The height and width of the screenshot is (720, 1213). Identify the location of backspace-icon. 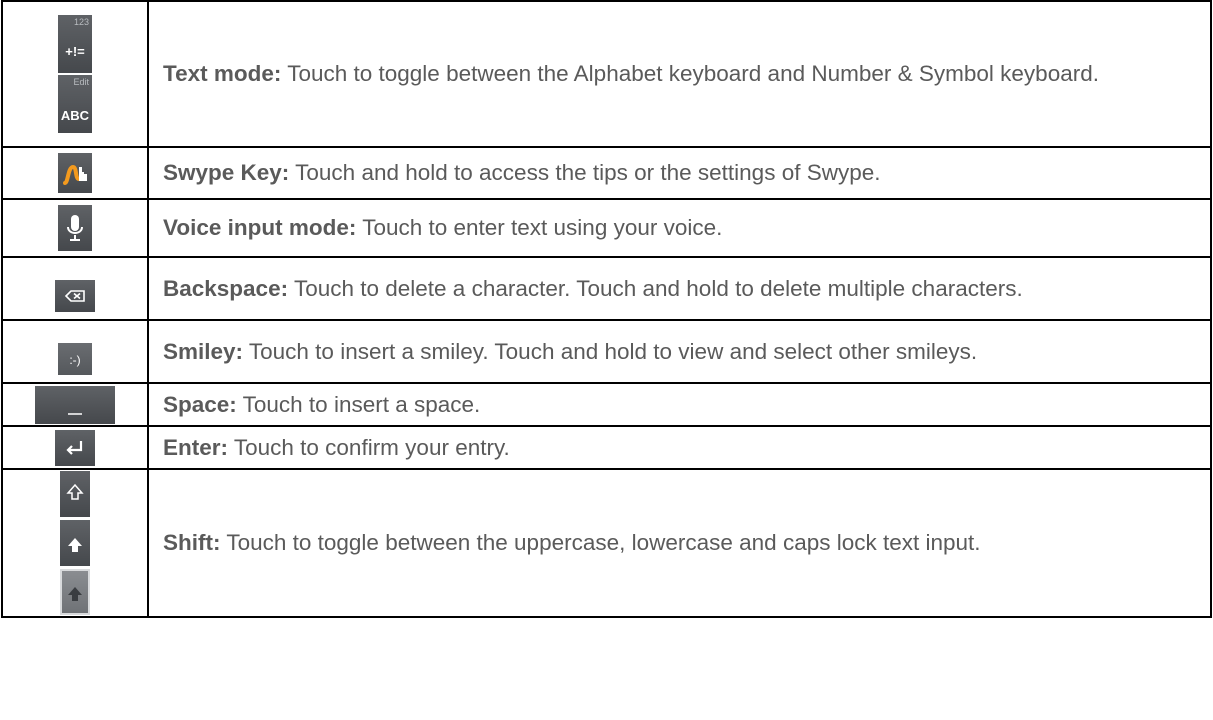
(75, 295).